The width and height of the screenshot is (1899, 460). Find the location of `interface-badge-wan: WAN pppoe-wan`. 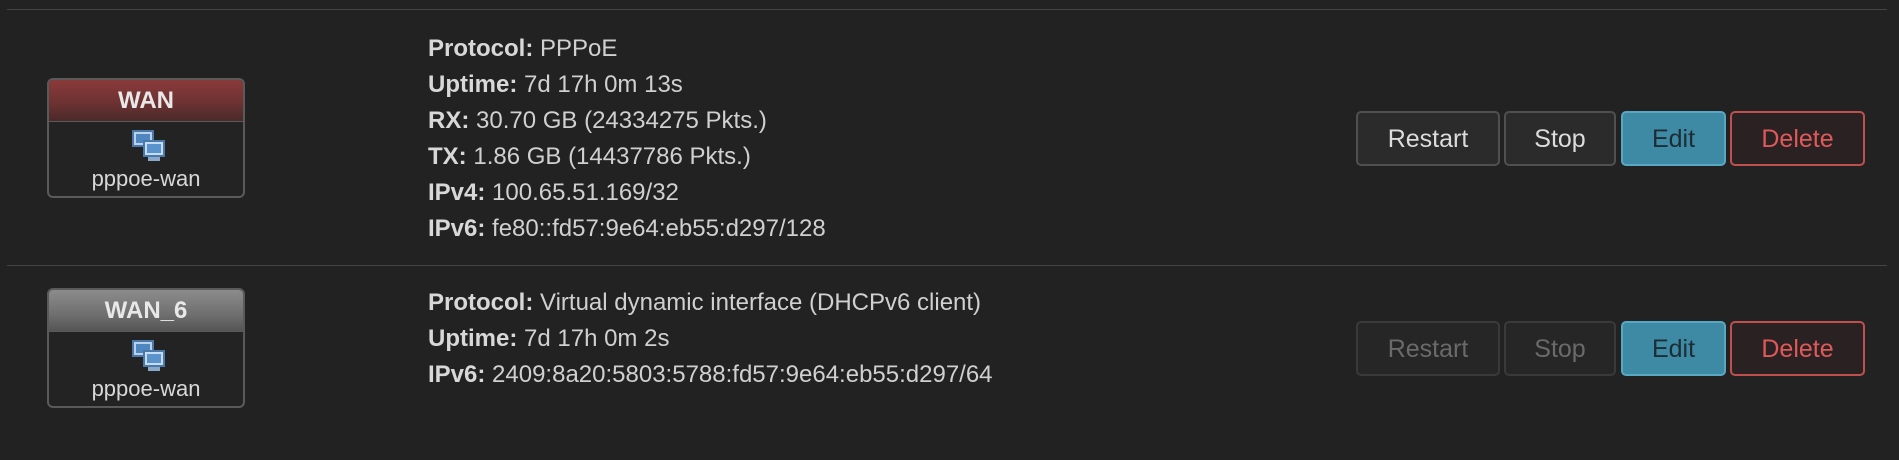

interface-badge-wan: WAN pppoe-wan is located at coordinates (146, 138).